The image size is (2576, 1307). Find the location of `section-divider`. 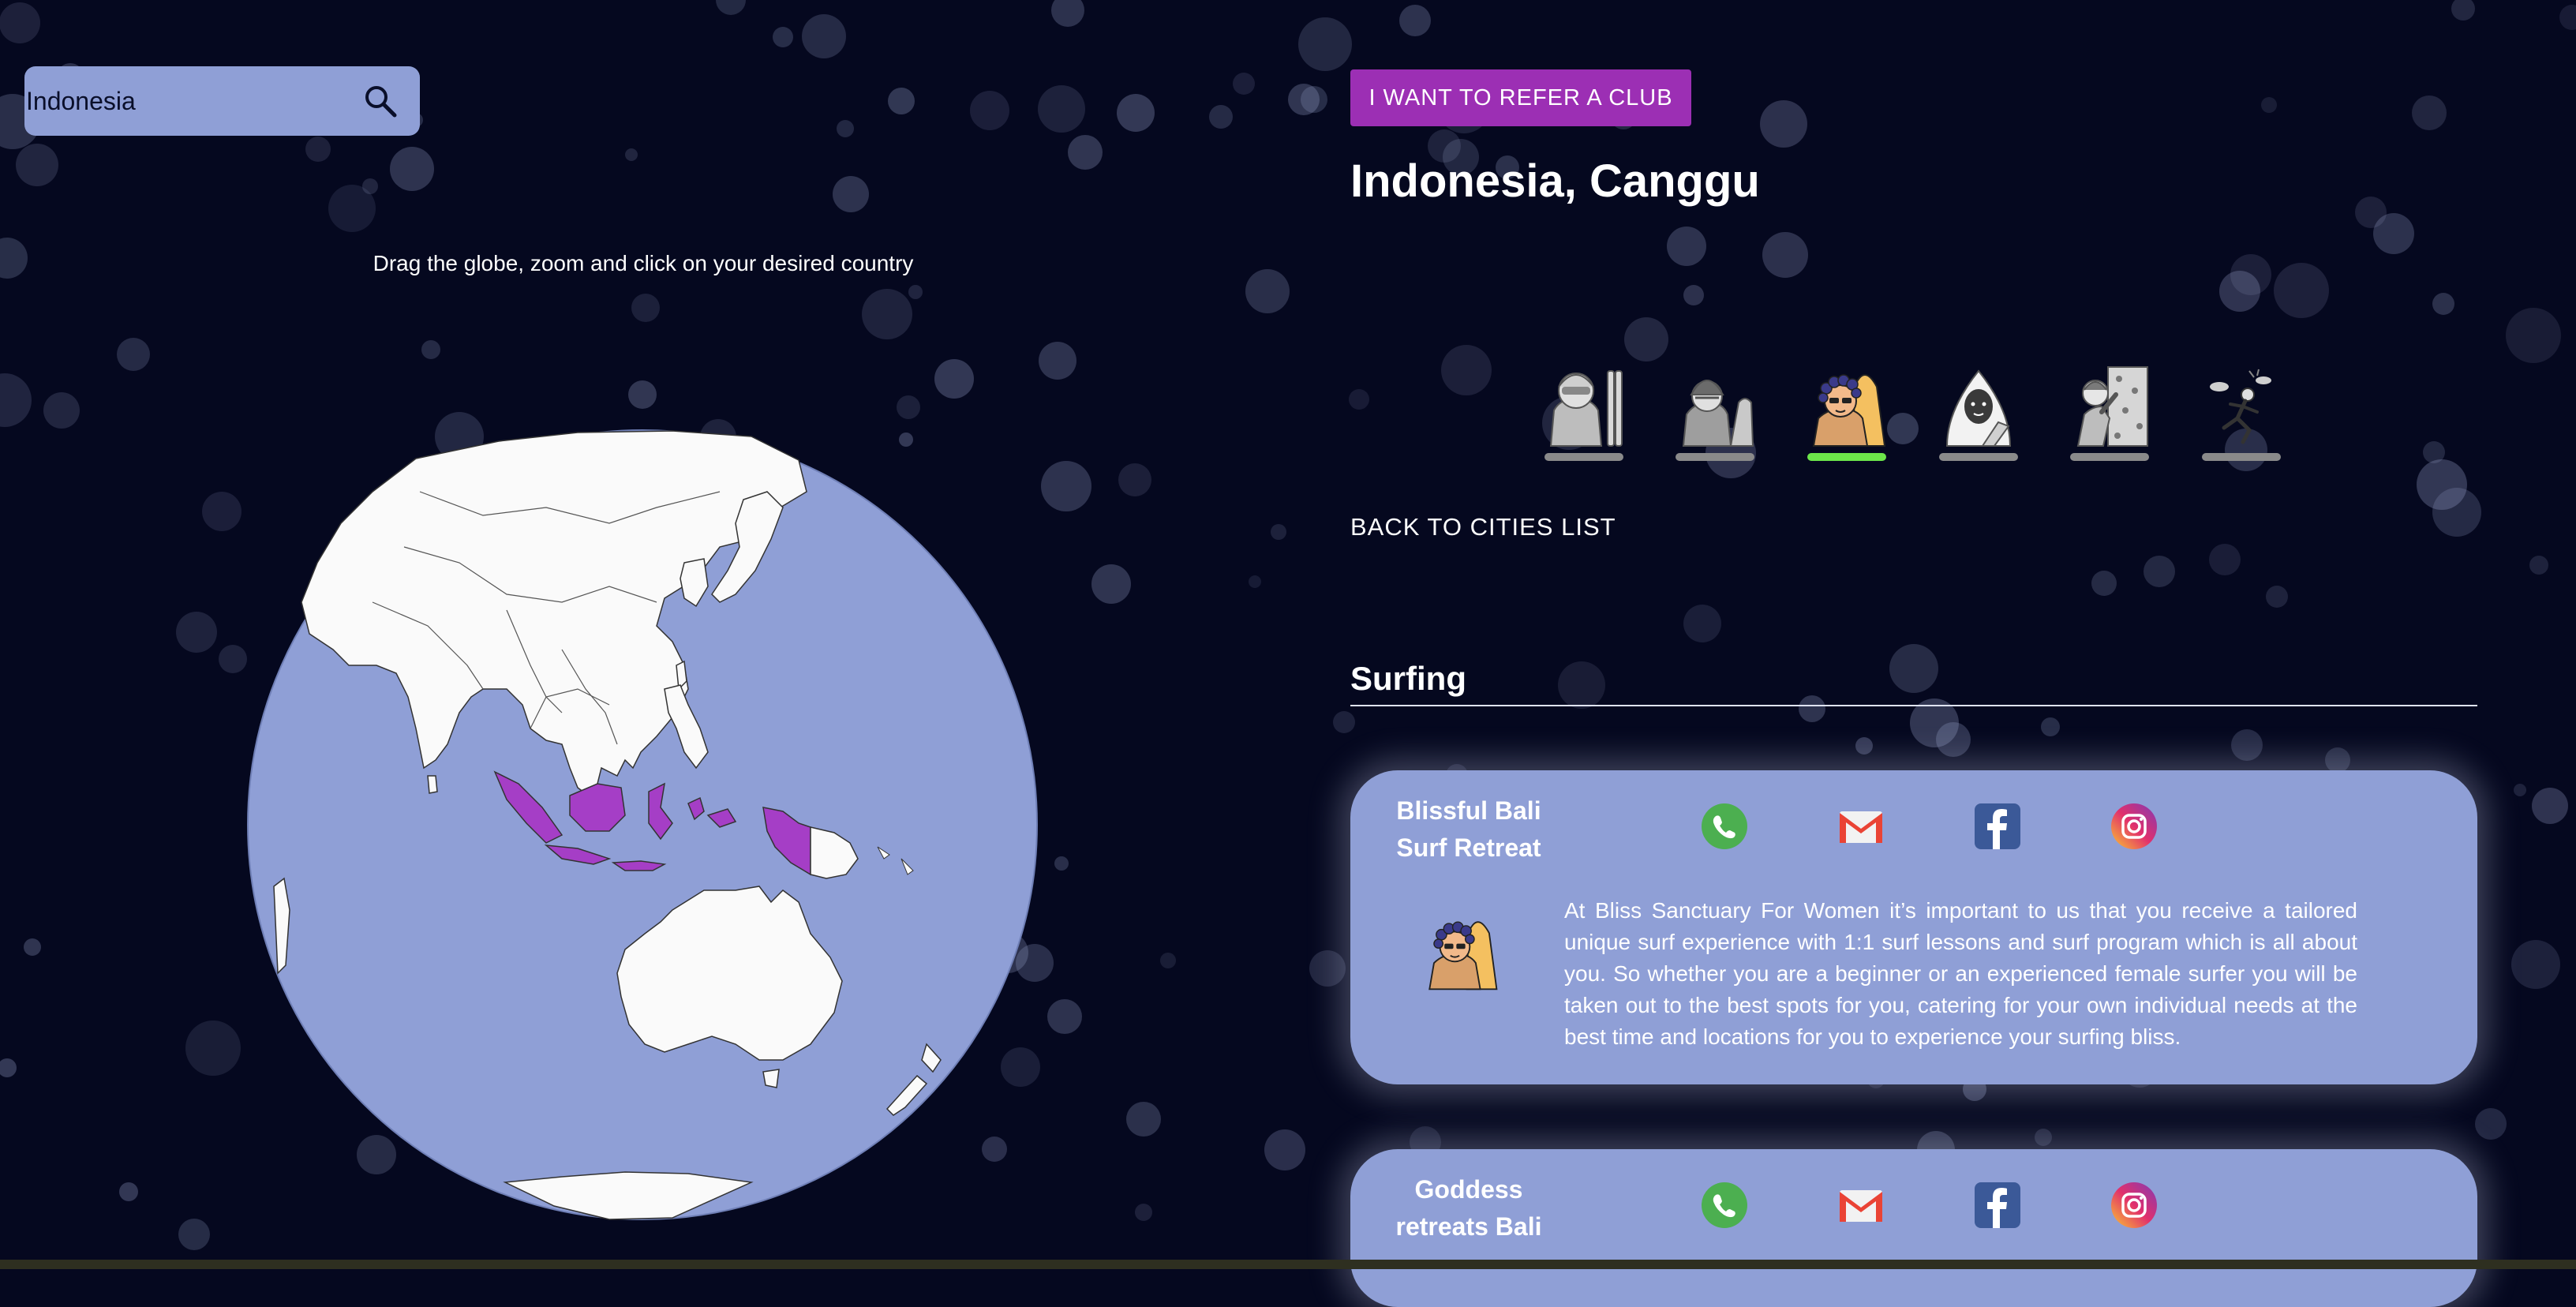

section-divider is located at coordinates (1913, 705).